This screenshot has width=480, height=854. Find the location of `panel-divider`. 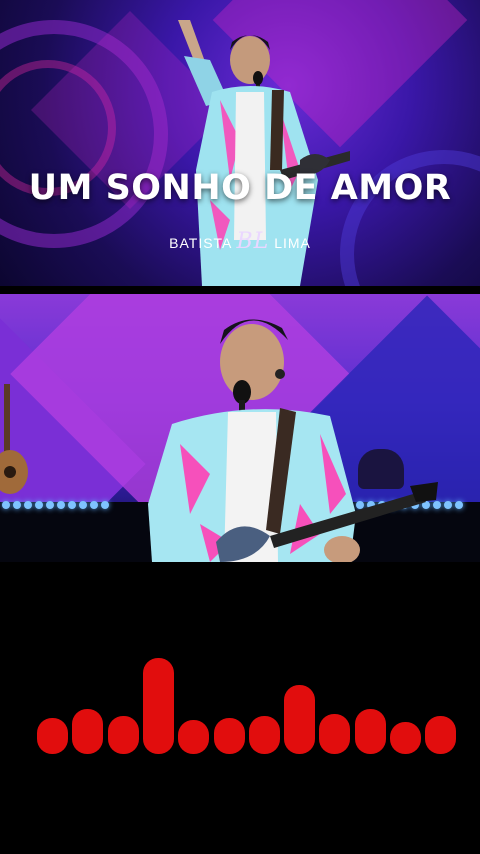

panel-divider is located at coordinates (240, 290).